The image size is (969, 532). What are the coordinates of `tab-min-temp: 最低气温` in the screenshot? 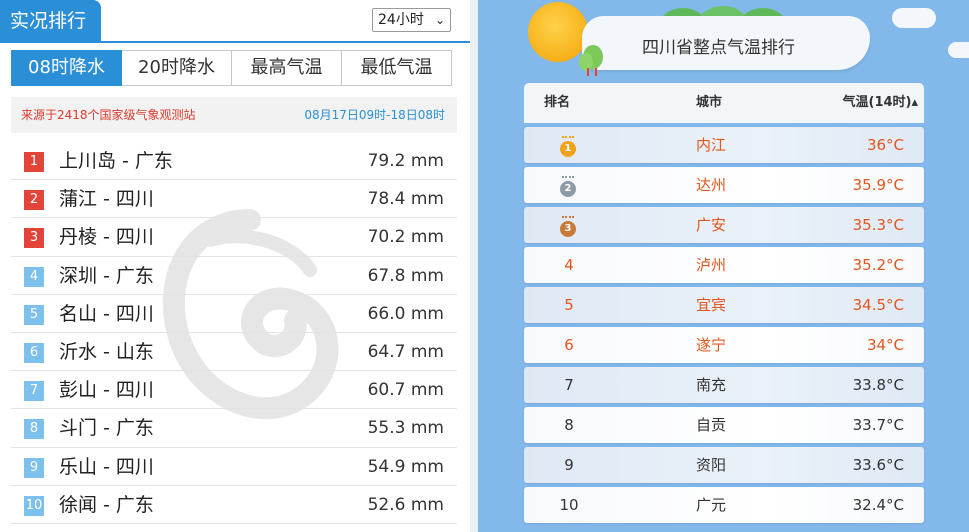 It's located at (397, 68).